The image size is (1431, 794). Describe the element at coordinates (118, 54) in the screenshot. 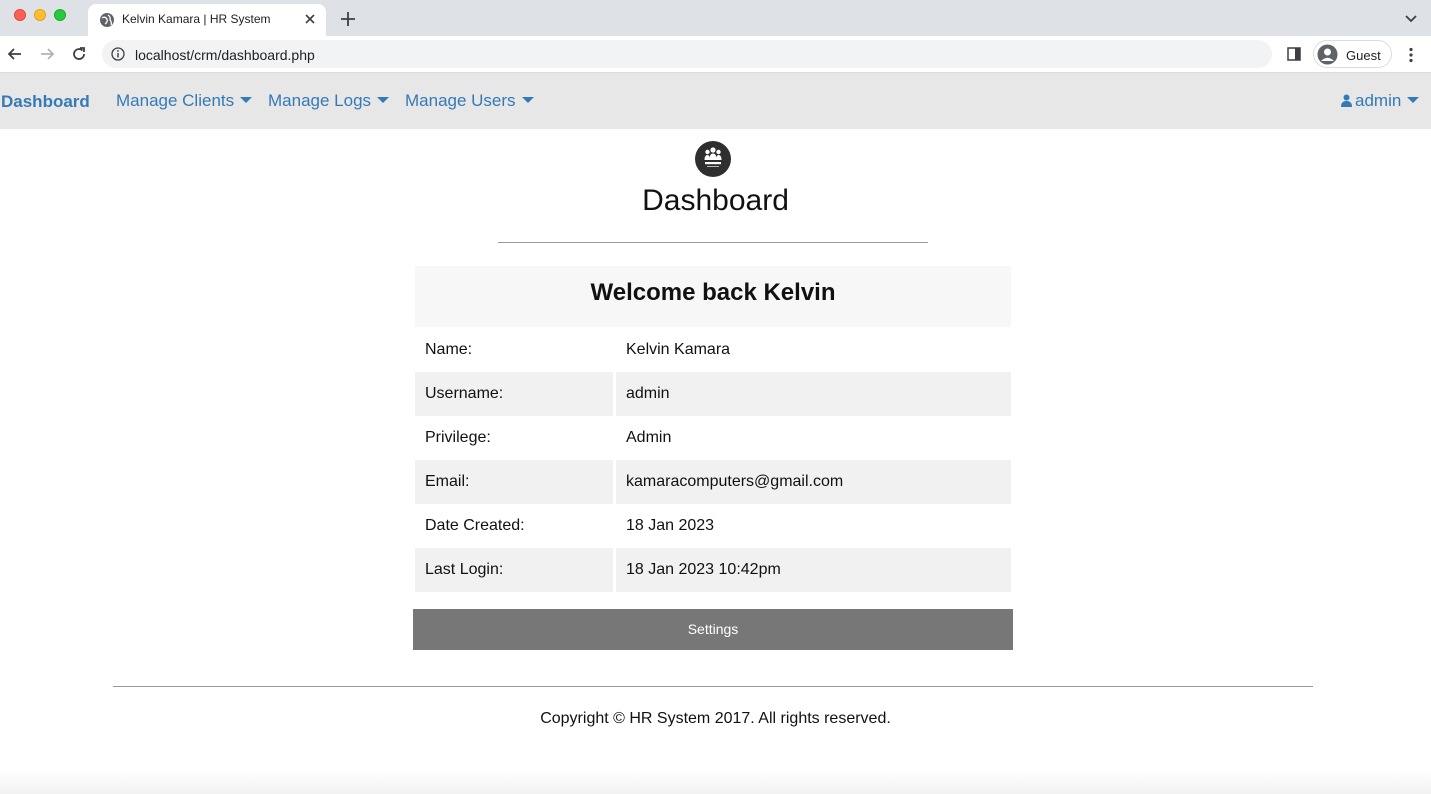

I see `info-icon` at that location.